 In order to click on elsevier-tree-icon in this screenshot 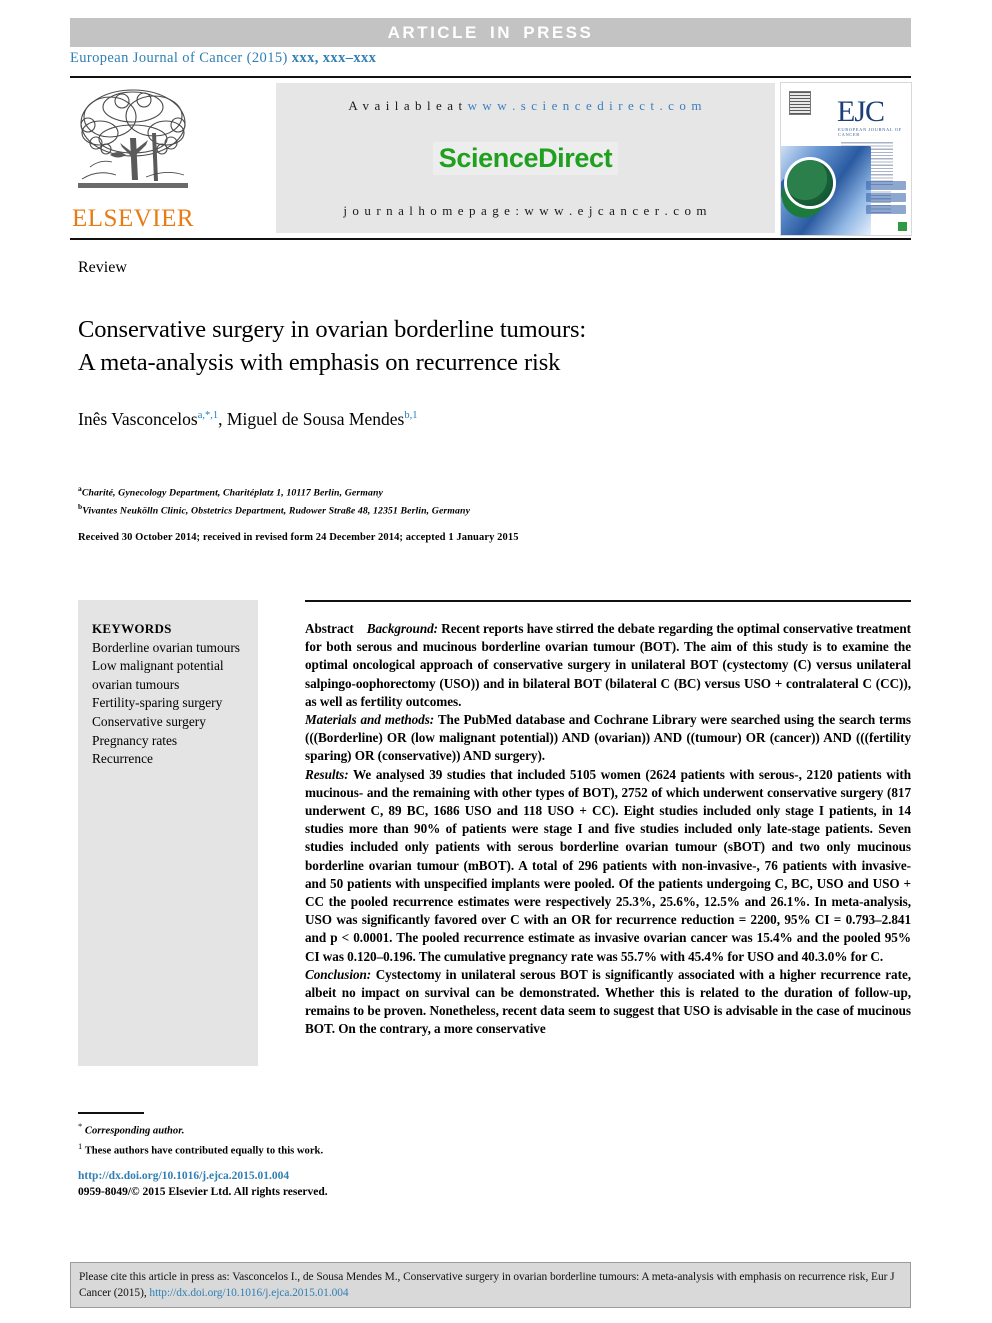, I will do `click(133, 138)`.